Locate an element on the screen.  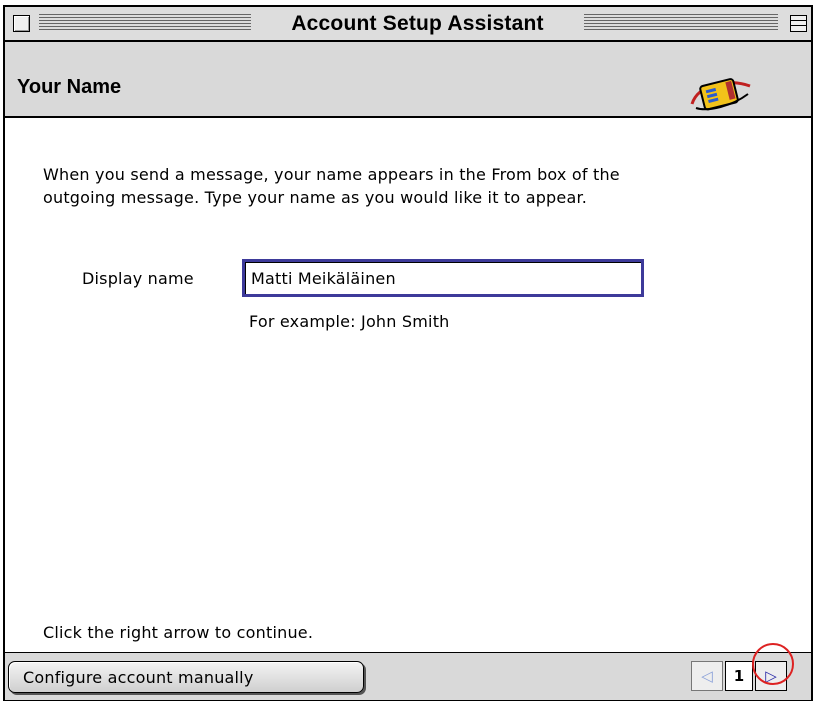
title-bar: Account Setup Assistant is located at coordinates (408, 24).